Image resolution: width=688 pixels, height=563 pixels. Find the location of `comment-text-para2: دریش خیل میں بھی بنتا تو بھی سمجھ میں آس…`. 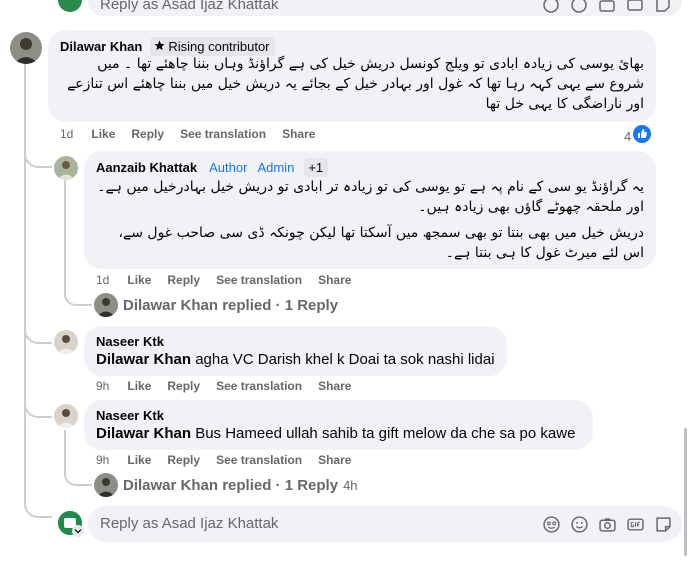

comment-text-para2: دریش خیل میں بھی بنتا تو بھی سمجھ میں آس… is located at coordinates (381, 243).